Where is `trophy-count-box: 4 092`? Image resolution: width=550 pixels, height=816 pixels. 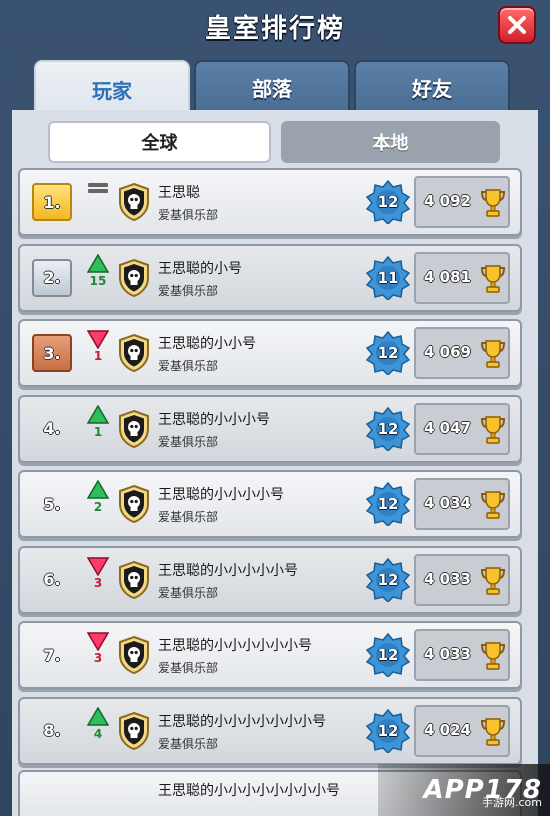
trophy-count-box: 4 092 is located at coordinates (462, 202).